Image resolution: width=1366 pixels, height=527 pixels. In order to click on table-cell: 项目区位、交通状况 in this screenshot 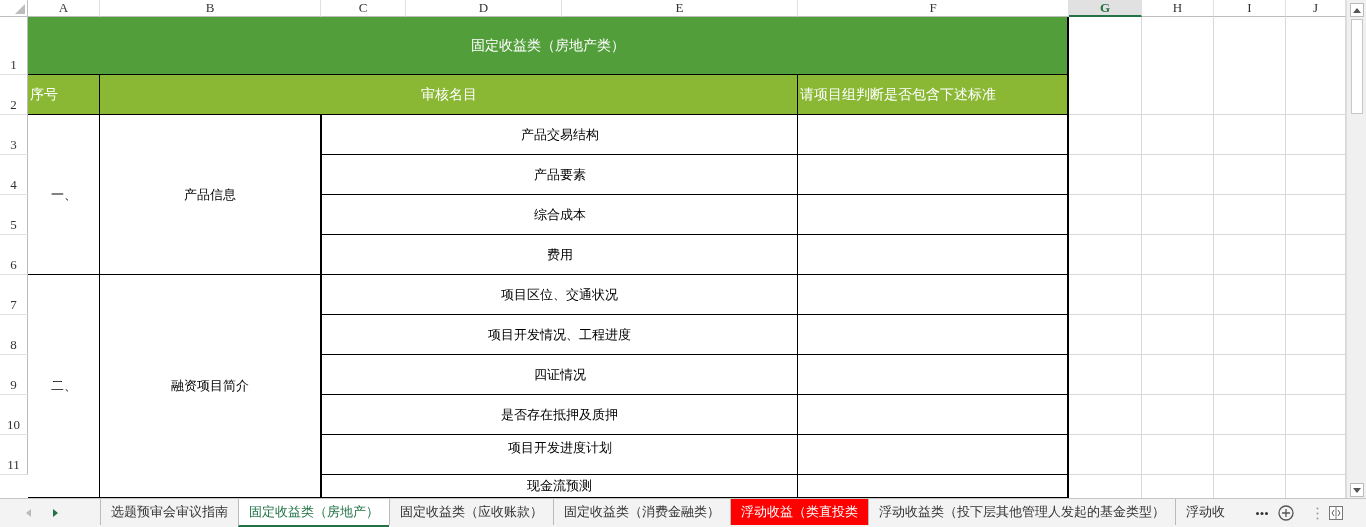, I will do `click(559, 295)`.